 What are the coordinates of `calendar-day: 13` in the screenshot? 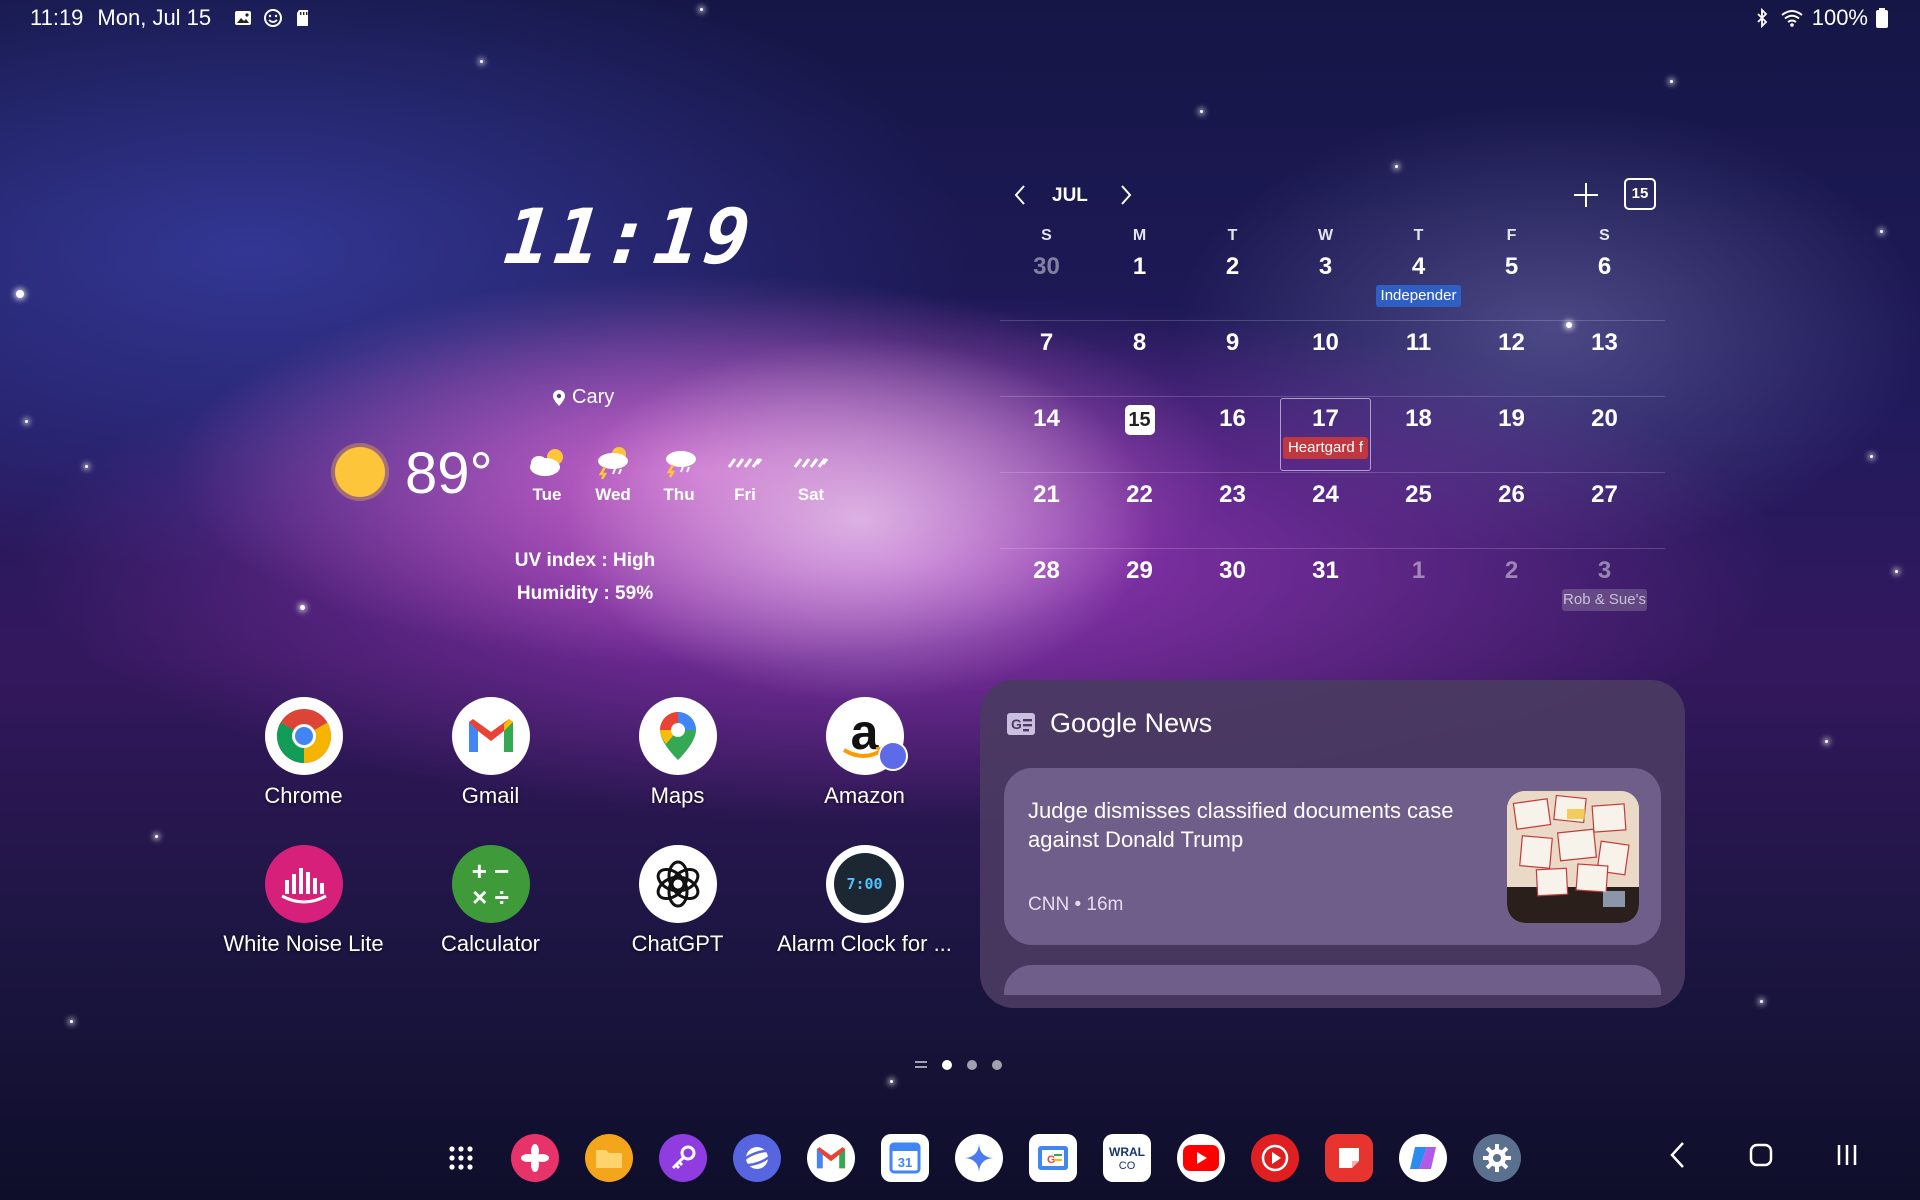 It's located at (1604, 358).